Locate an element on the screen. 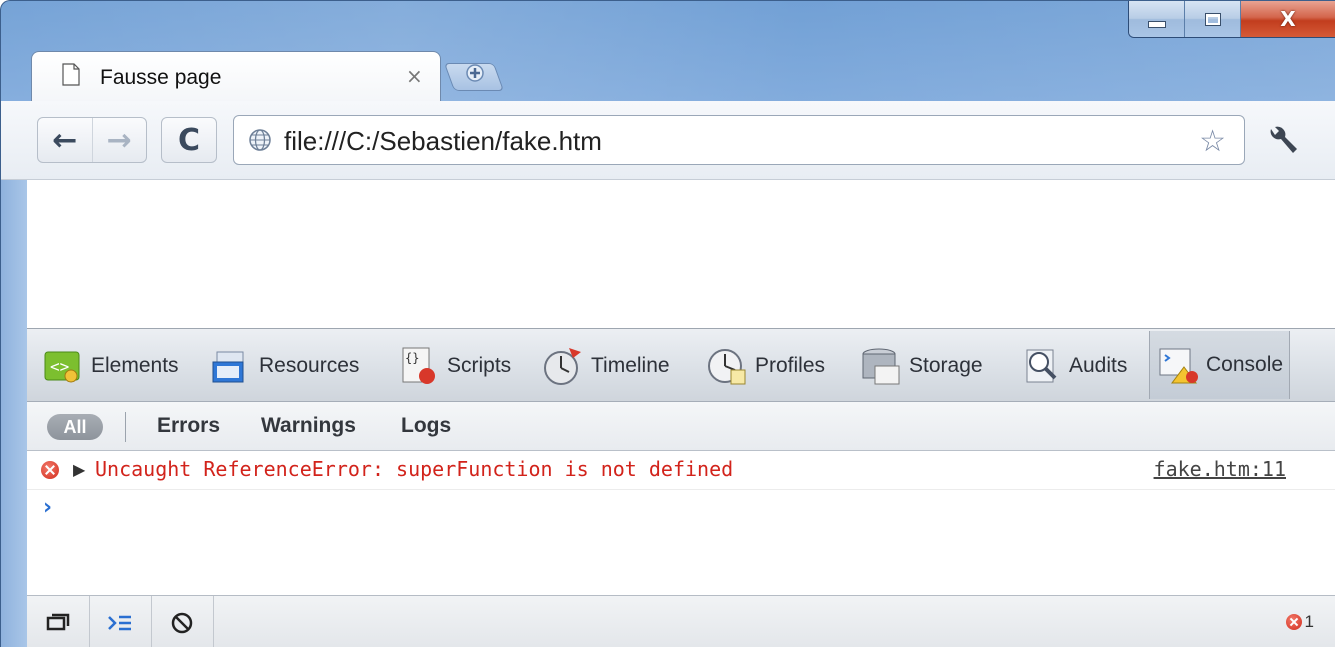  tab-storage: Storage is located at coordinates (921, 366).